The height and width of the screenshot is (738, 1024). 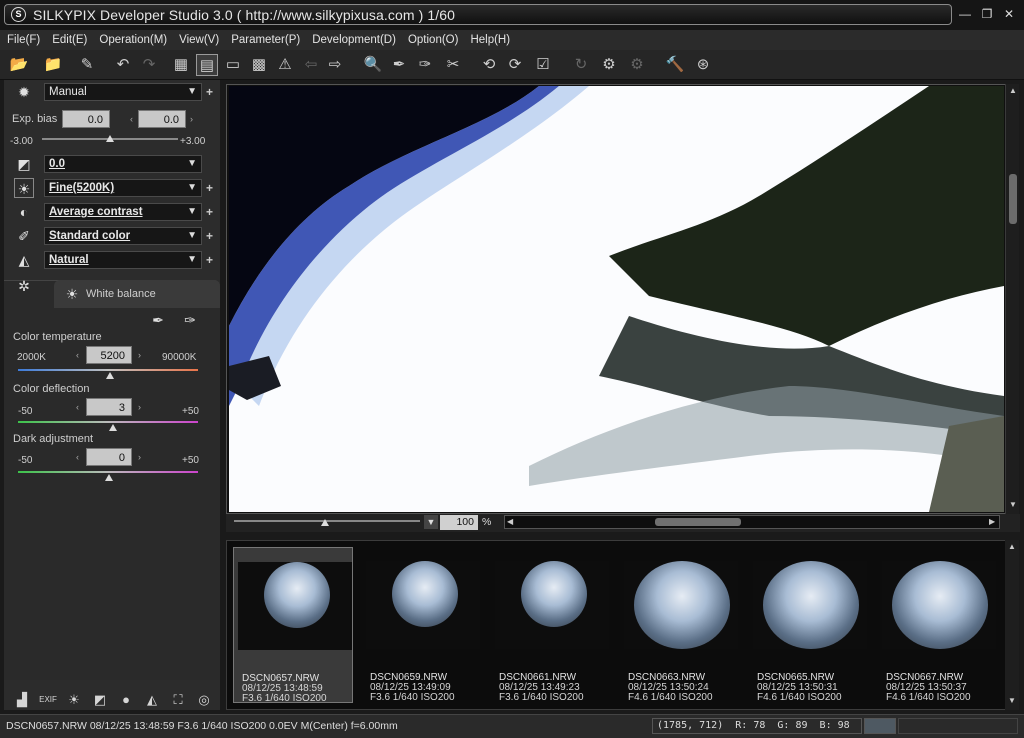 I want to click on hammer-icon: 🔨, so click(x=675, y=65).